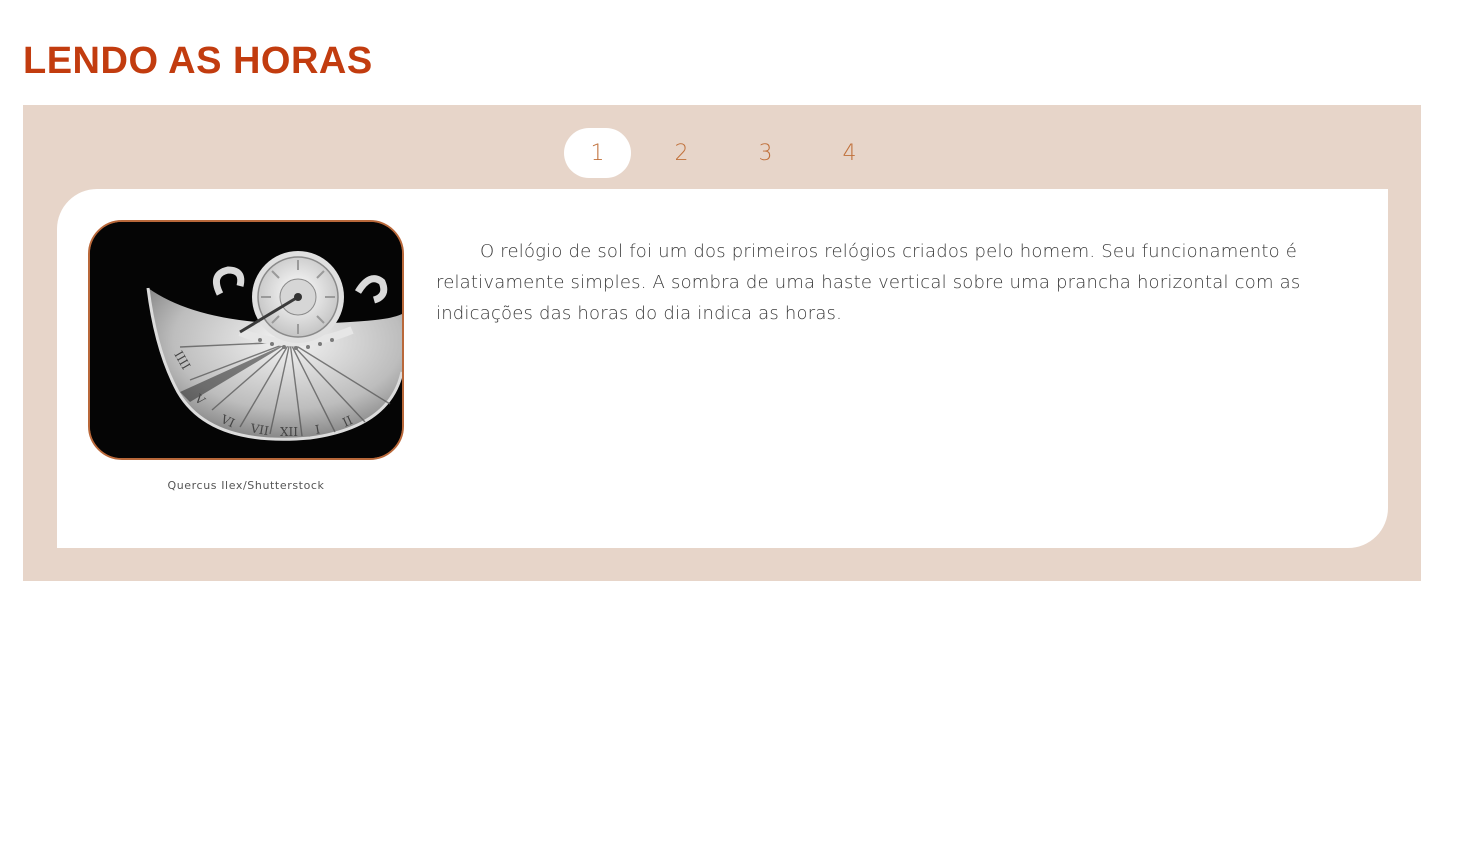  What do you see at coordinates (849, 153) in the screenshot?
I see `tab-4: 4` at bounding box center [849, 153].